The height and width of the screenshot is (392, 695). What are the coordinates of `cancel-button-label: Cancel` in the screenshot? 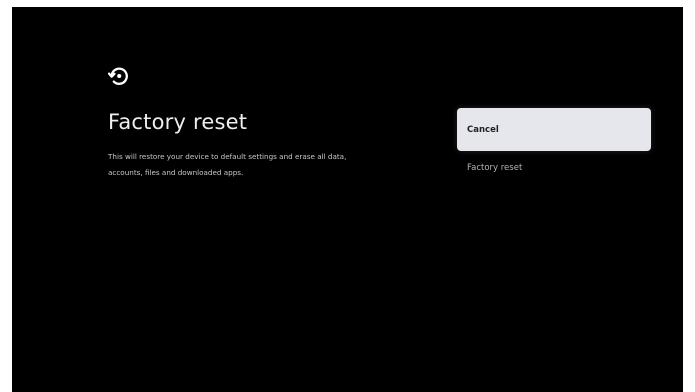 It's located at (483, 129).